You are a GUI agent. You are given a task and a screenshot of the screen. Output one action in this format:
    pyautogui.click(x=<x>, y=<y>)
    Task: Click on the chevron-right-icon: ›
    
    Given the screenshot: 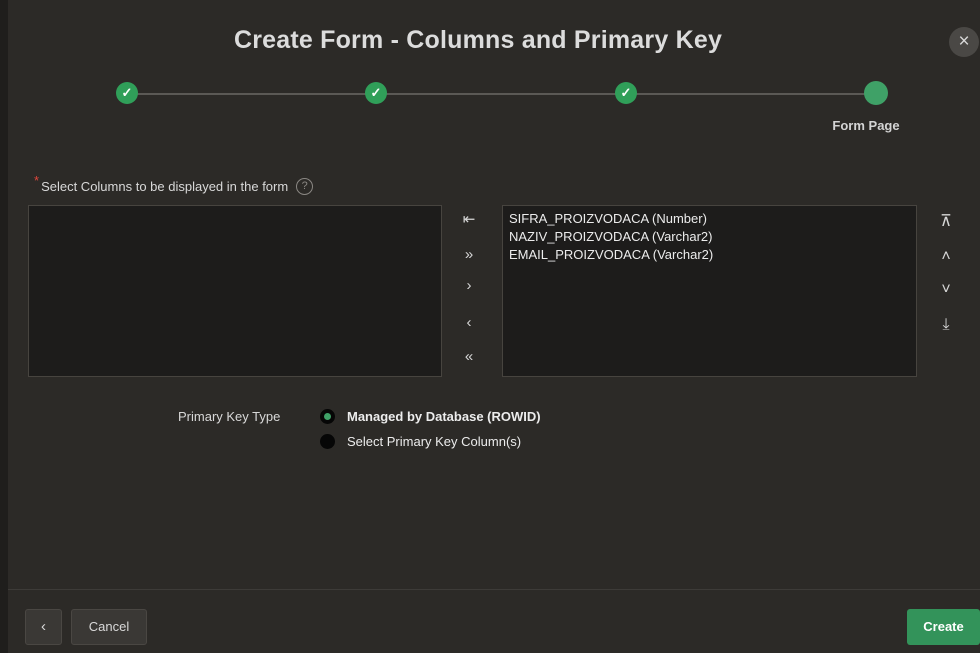 What is the action you would take?
    pyautogui.click(x=469, y=285)
    